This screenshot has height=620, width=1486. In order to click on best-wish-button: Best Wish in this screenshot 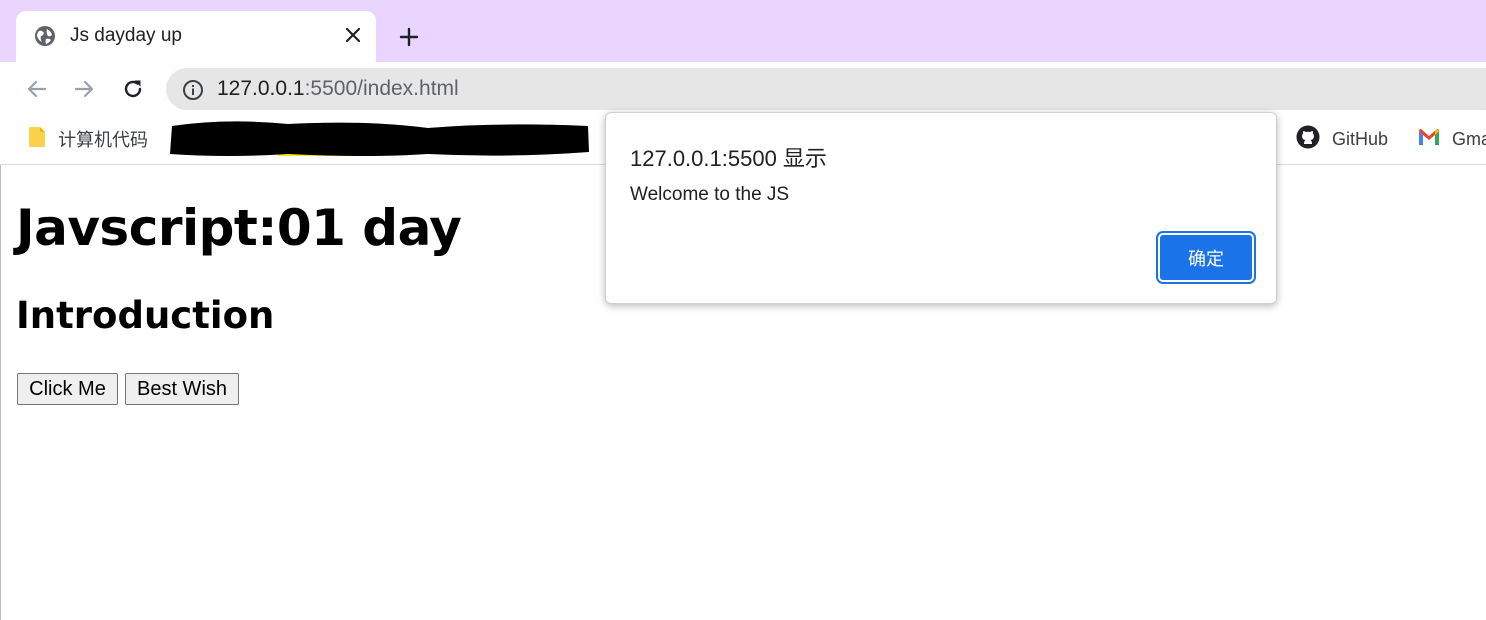, I will do `click(182, 389)`.